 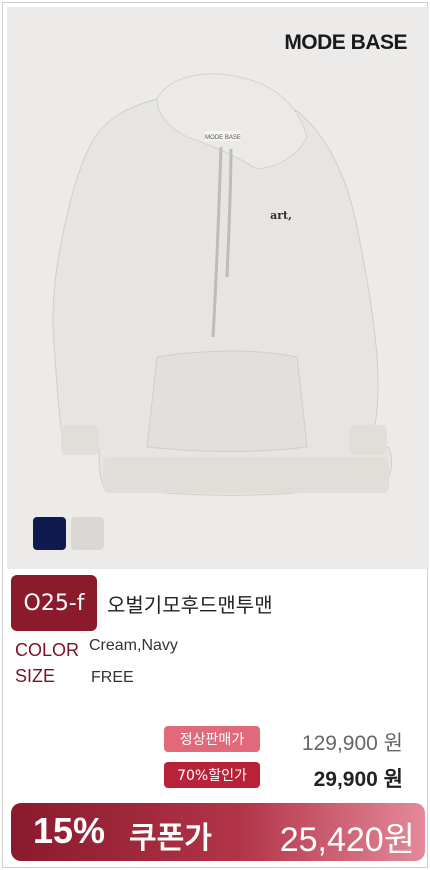 I want to click on coupon-price: 25,420원, so click(x=347, y=840).